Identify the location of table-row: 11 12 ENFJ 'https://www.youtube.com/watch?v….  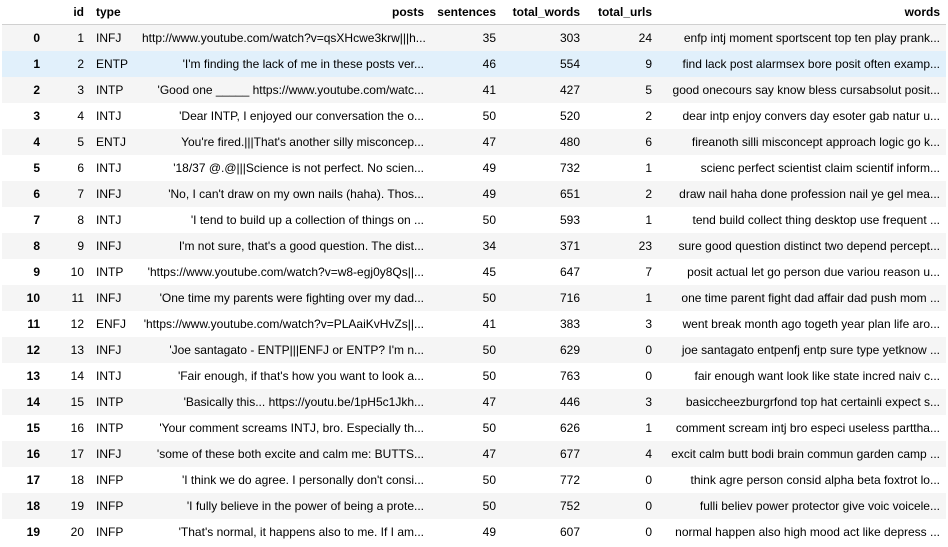
(474, 323).